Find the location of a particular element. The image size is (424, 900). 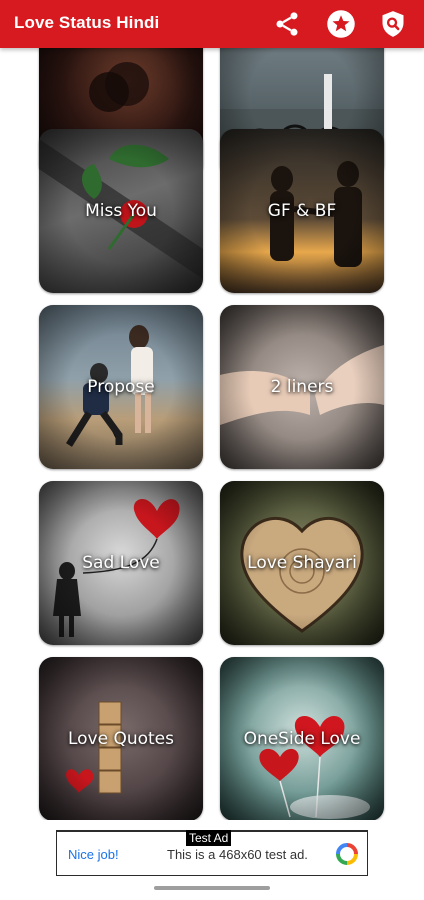

star-icon is located at coordinates (341, 24).